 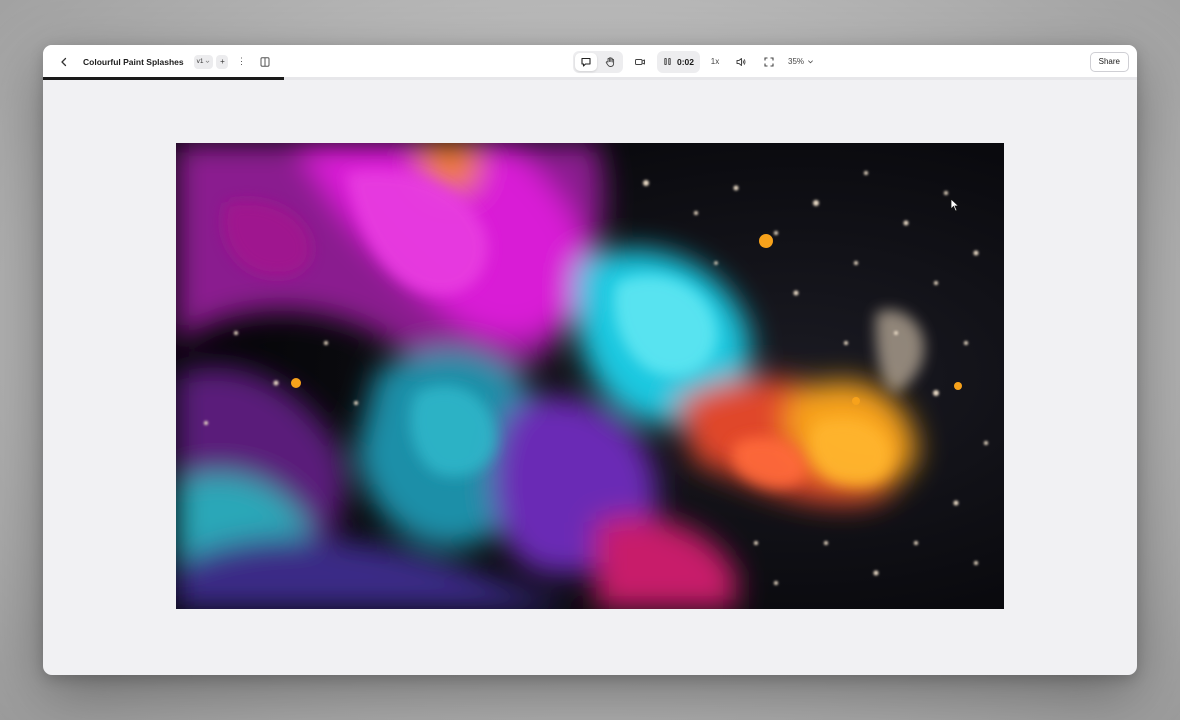 What do you see at coordinates (598, 61) in the screenshot?
I see `mode-switcher` at bounding box center [598, 61].